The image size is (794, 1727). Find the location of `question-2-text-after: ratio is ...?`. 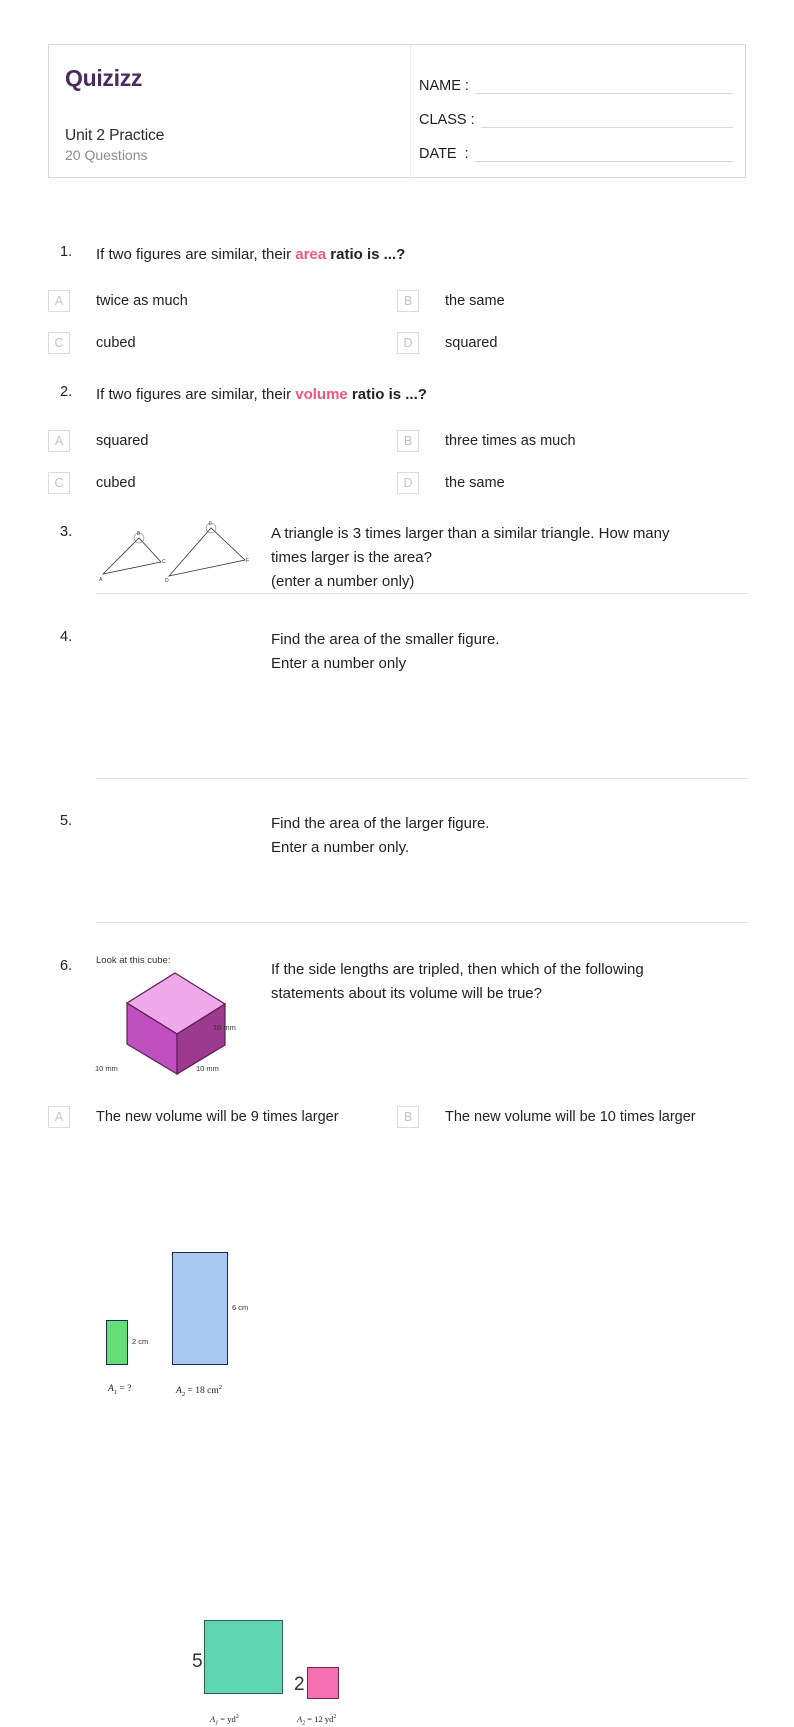

question-2-text-after: ratio is ...? is located at coordinates (387, 394).